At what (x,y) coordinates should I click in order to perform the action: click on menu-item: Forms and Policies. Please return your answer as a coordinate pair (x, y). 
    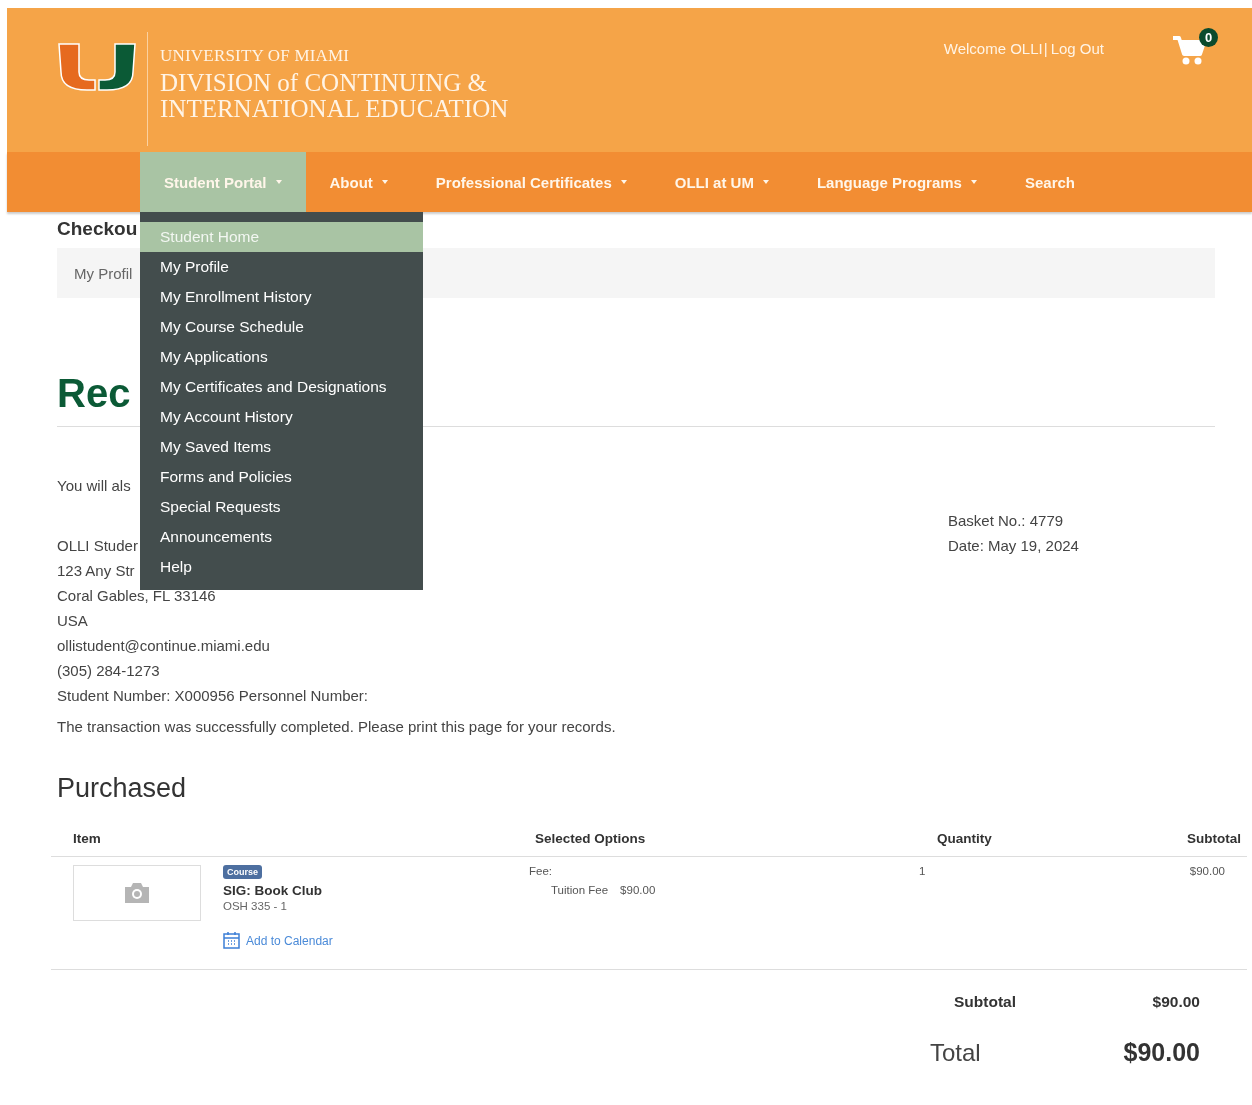
    Looking at the image, I should click on (281, 477).